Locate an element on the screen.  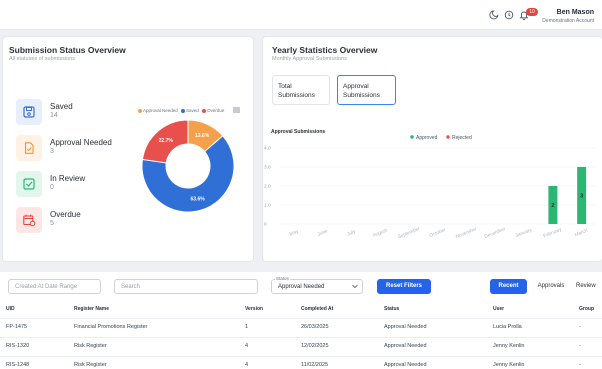
status-label: In Review is located at coordinates (68, 178).